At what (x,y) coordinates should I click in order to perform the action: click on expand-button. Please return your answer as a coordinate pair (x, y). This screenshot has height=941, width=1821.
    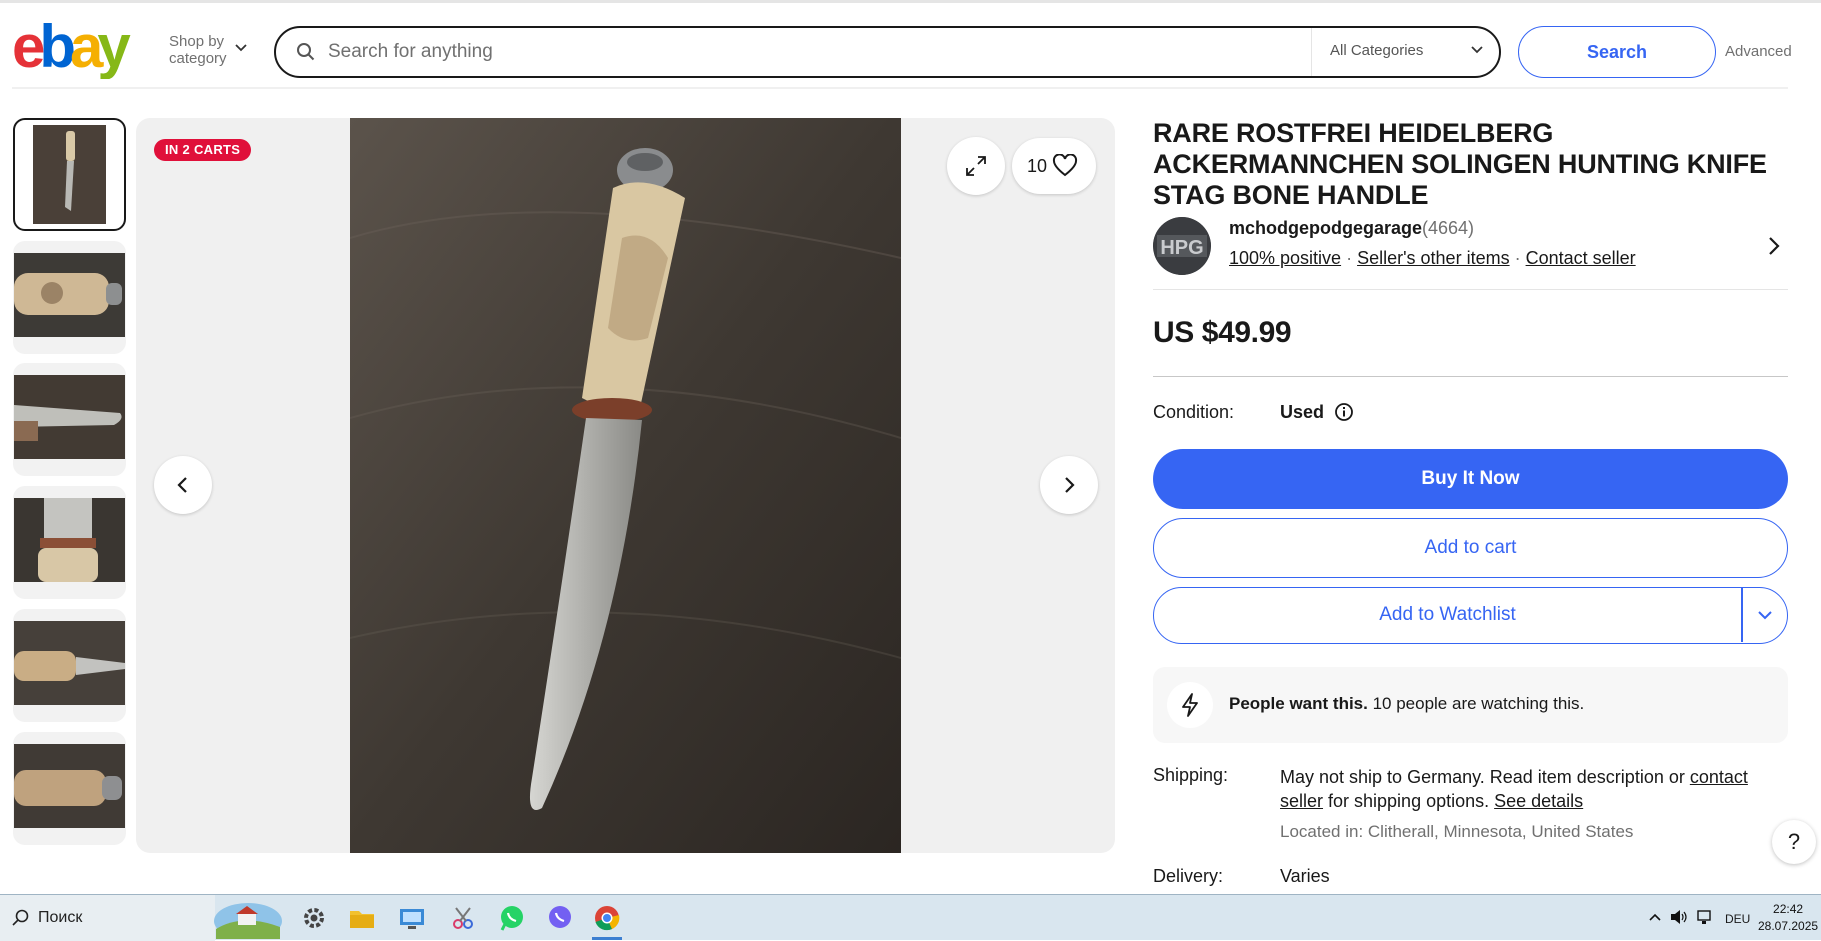
    Looking at the image, I should click on (976, 166).